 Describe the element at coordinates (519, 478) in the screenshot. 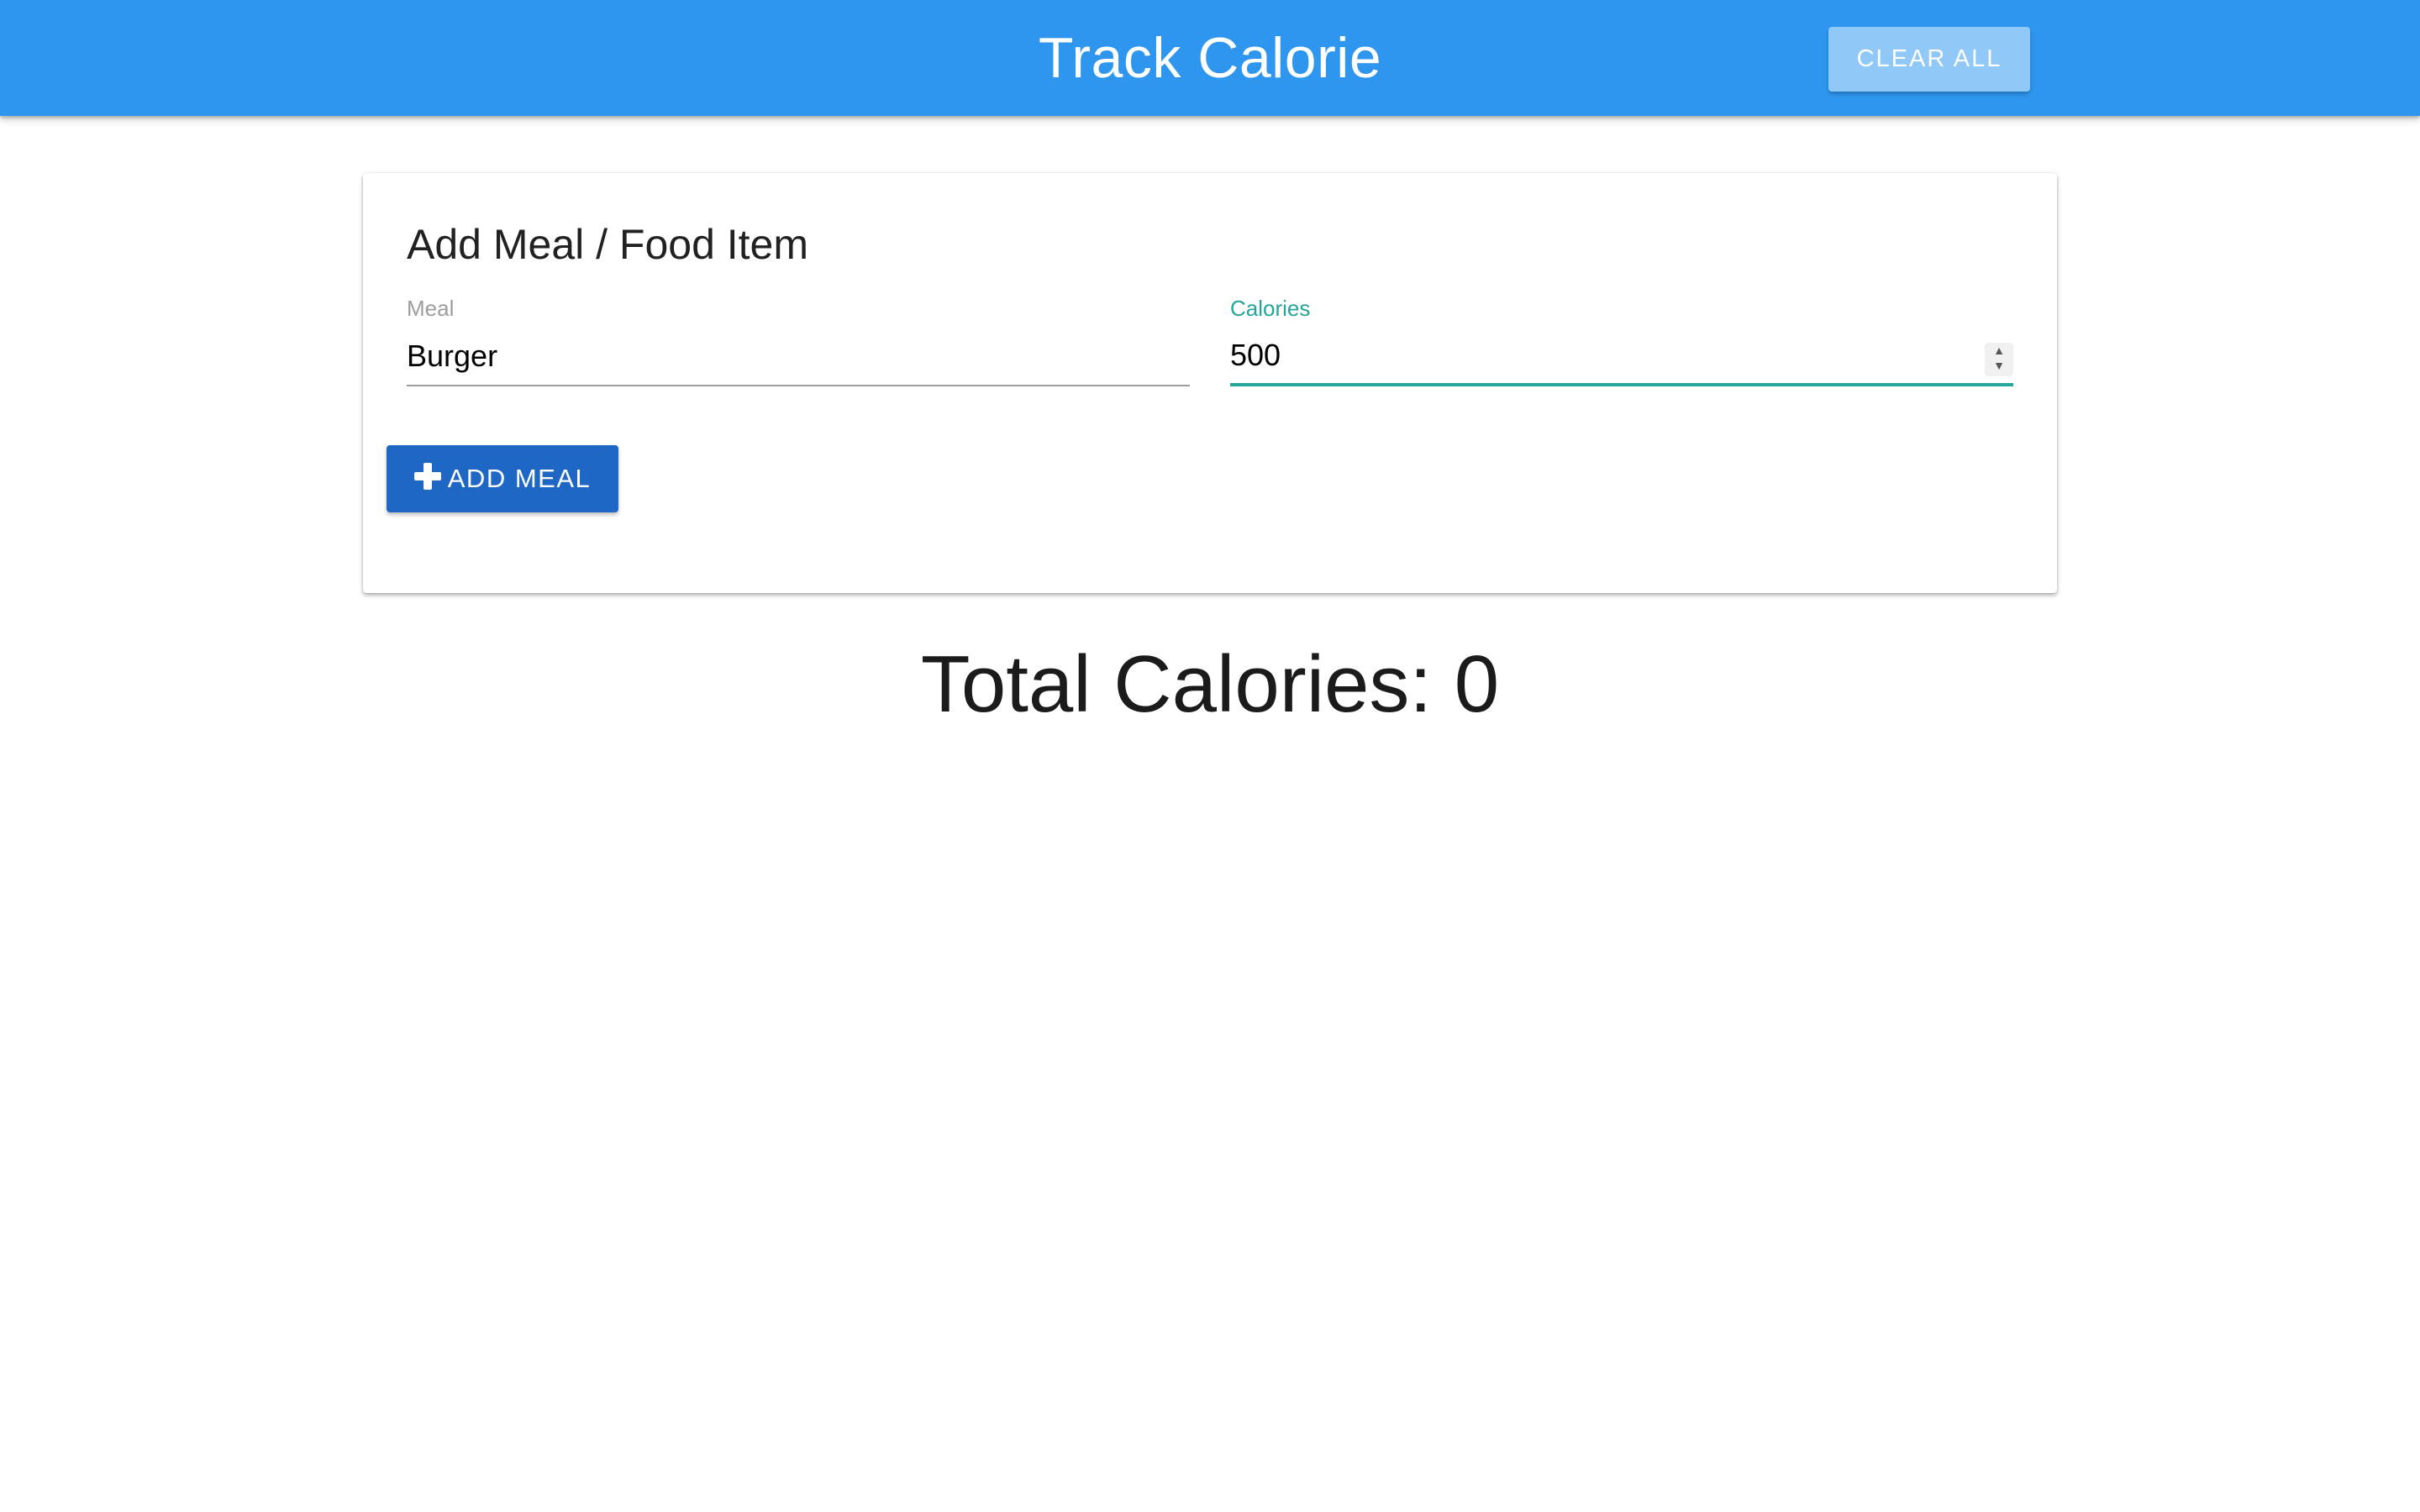

I see `add-meal-label: Add Meal` at that location.